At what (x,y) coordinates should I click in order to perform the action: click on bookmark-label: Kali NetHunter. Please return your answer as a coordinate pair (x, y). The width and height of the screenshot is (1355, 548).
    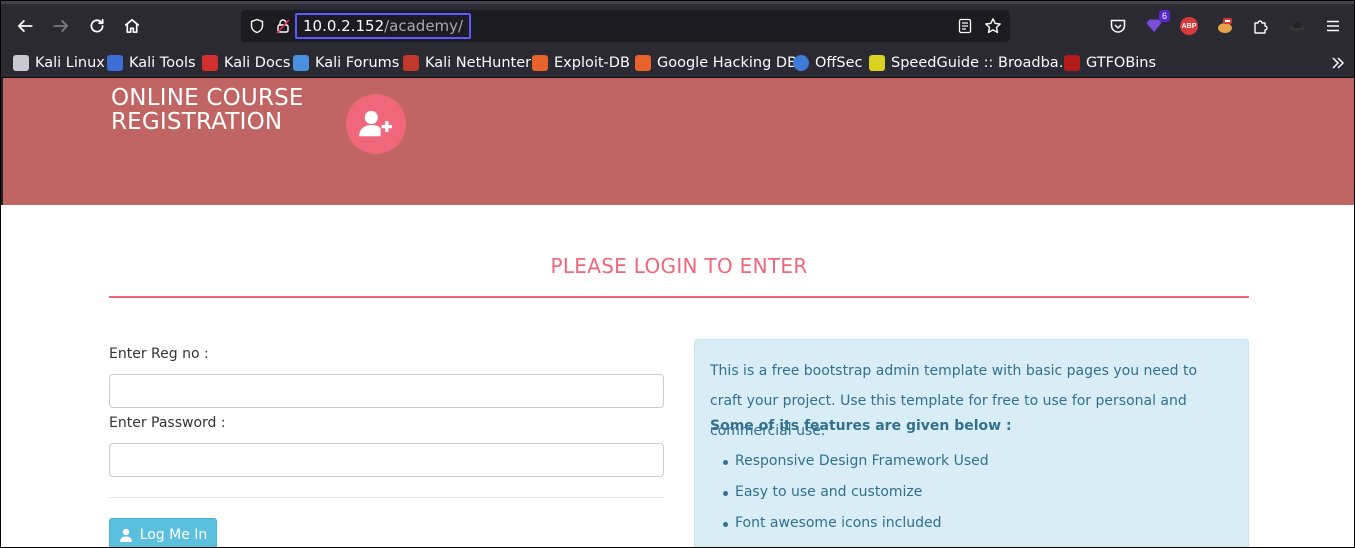
    Looking at the image, I should click on (478, 63).